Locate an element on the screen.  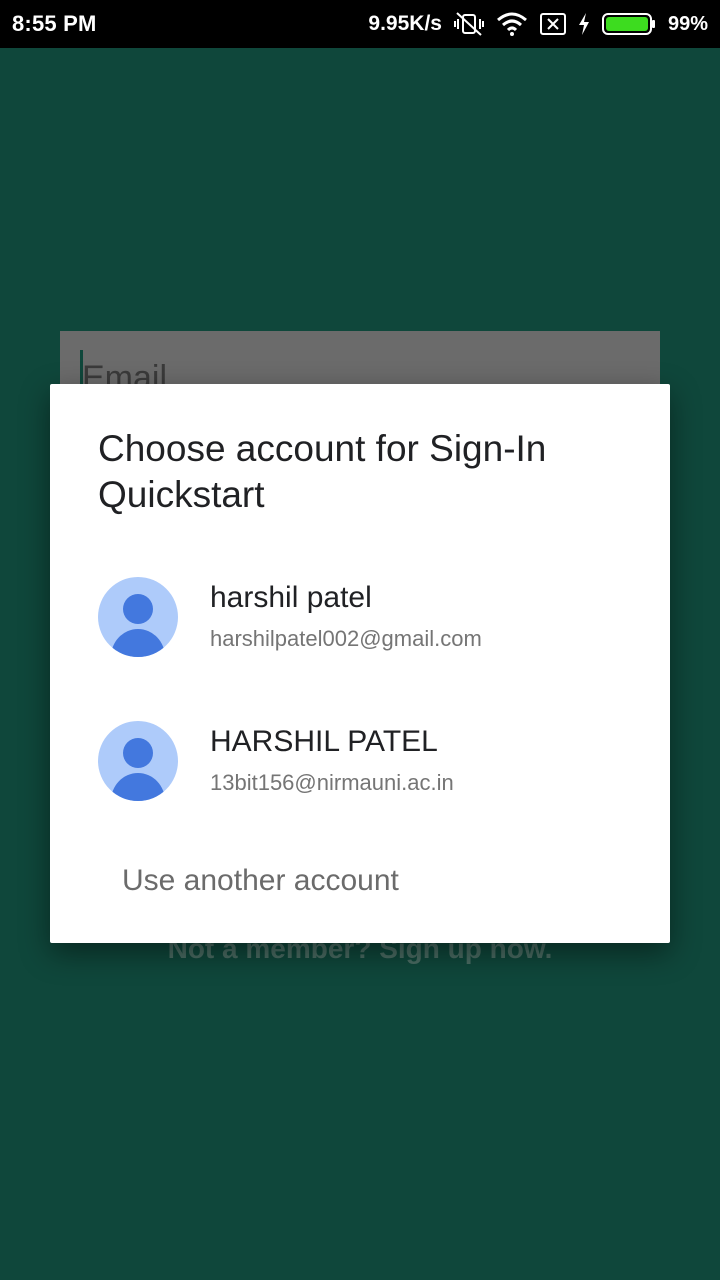
use-another-account-button: Use another account is located at coordinates (260, 881).